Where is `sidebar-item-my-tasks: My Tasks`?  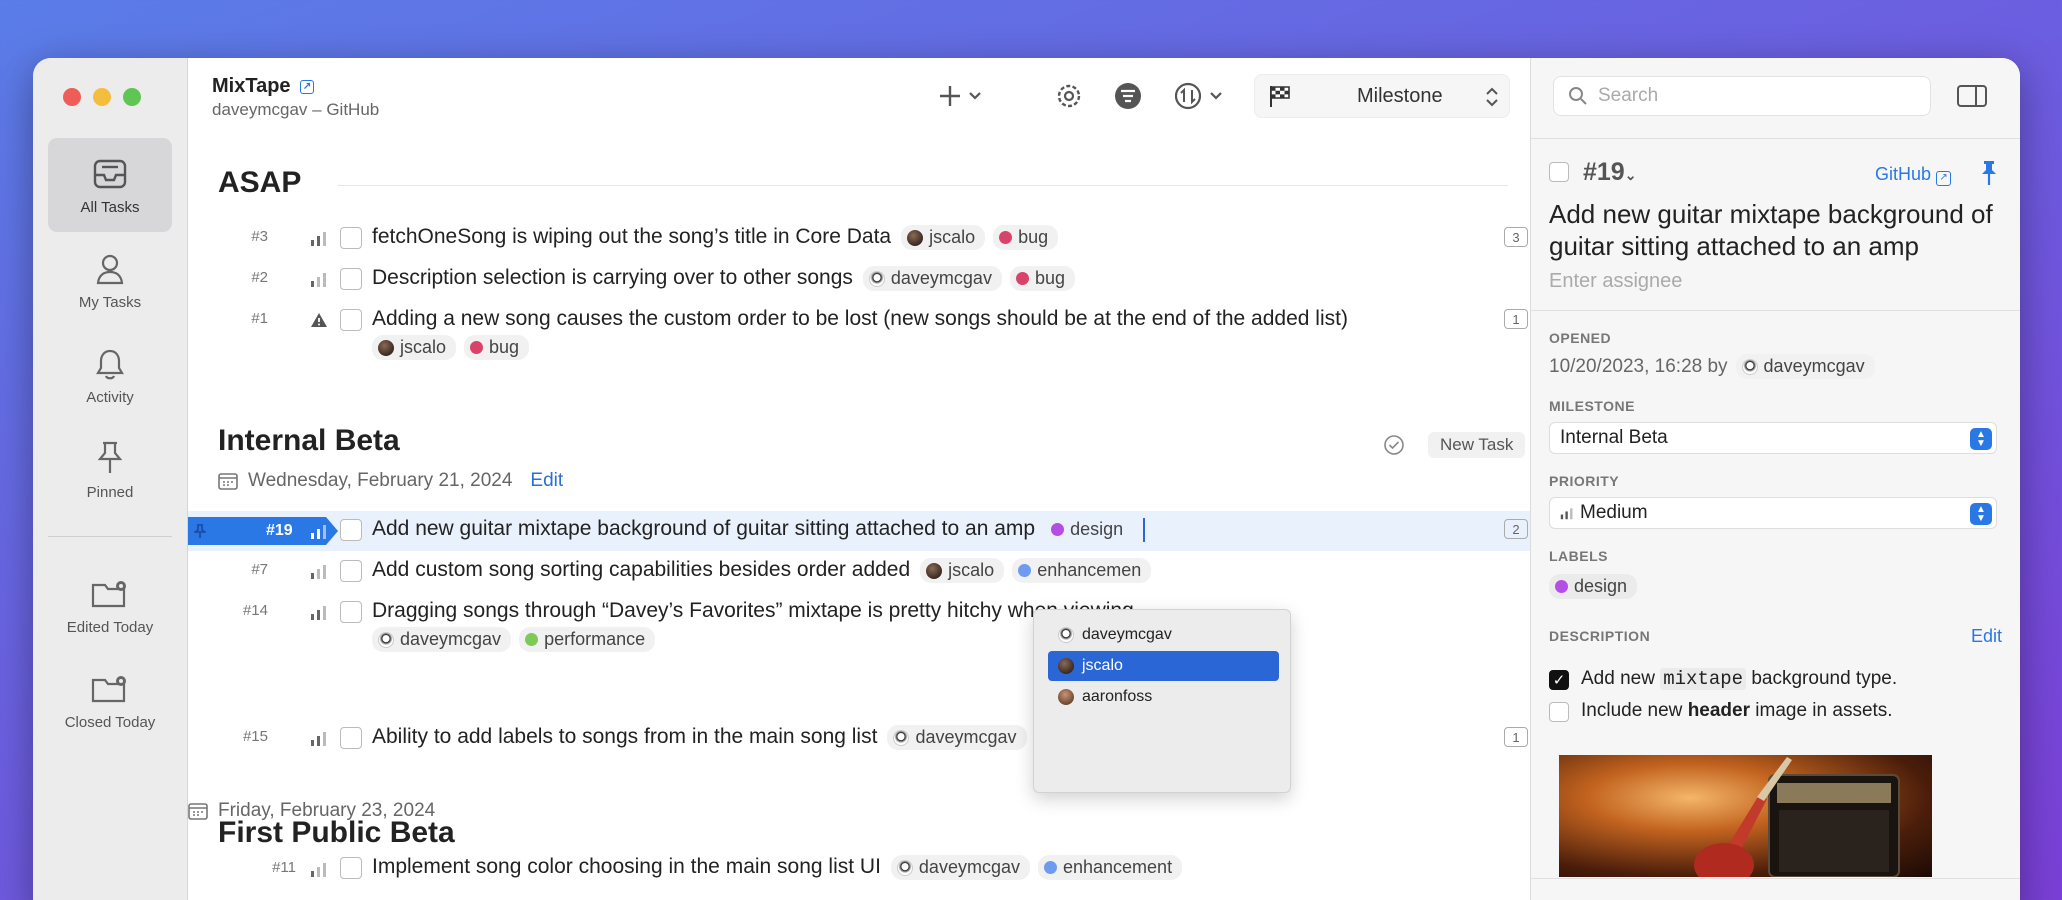
sidebar-item-my-tasks: My Tasks is located at coordinates (110, 280).